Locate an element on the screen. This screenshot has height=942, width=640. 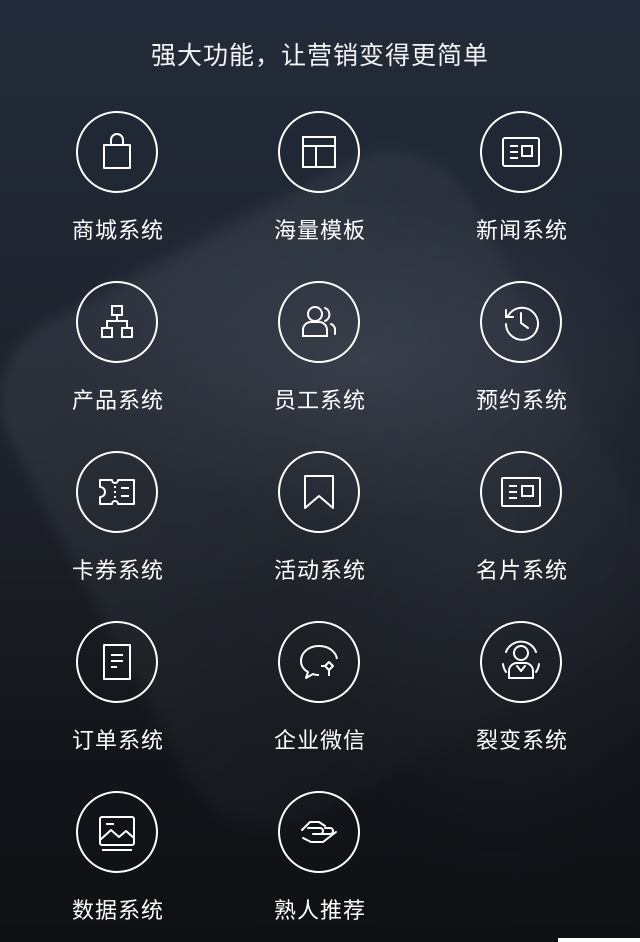
feature-item-templates: 海量模板 is located at coordinates (321, 186).